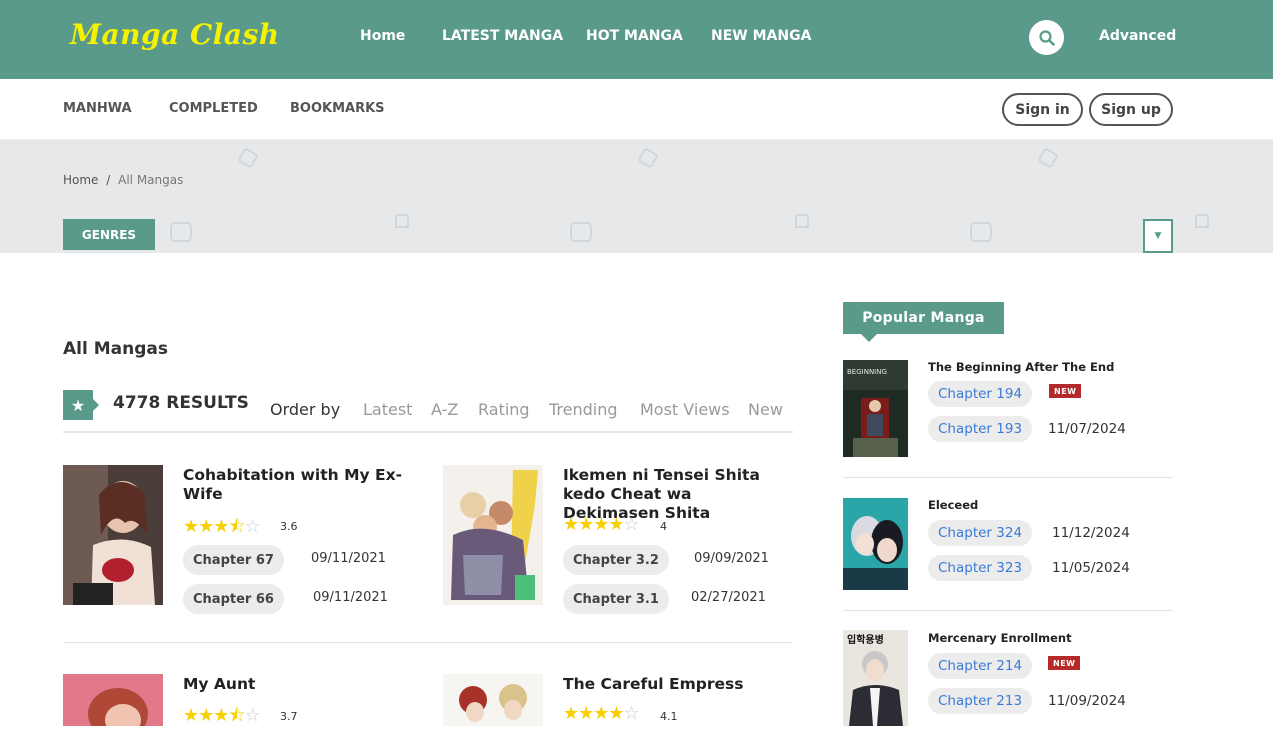  Describe the element at coordinates (1021, 367) in the screenshot. I see `popular-title: The Beginning After The End` at that location.